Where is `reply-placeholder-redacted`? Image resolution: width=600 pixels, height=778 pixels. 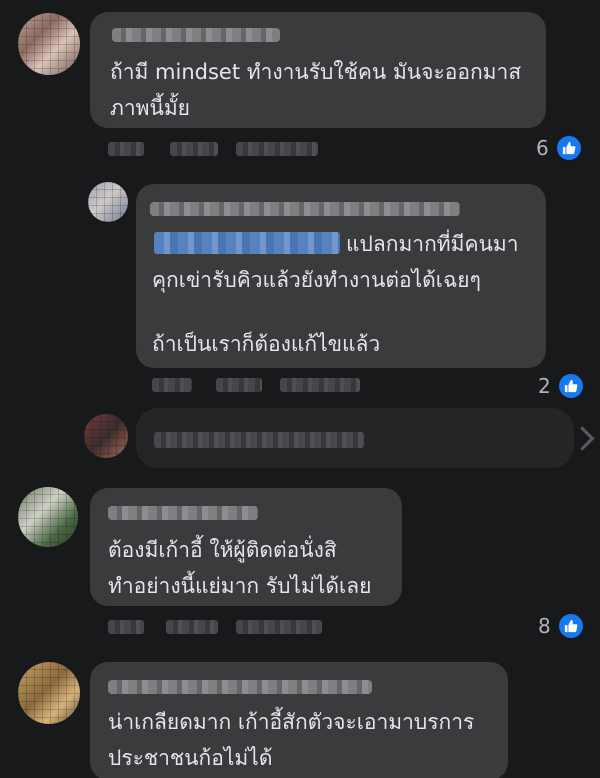 reply-placeholder-redacted is located at coordinates (259, 440).